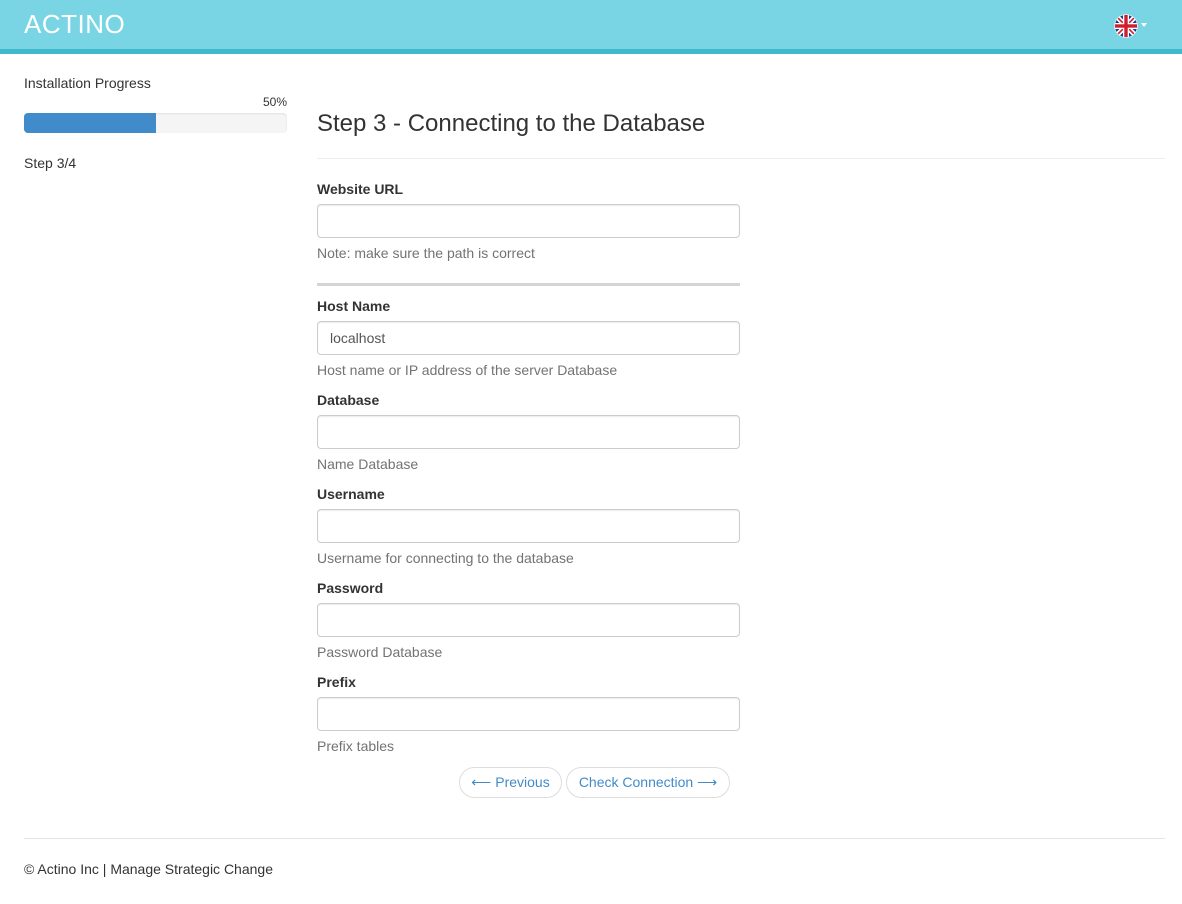  I want to click on website-url-label: Website URL, so click(360, 189).